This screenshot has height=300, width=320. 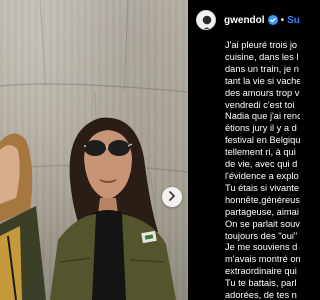 What do you see at coordinates (262, 199) in the screenshot?
I see `caption-line: honnête,généreus` at bounding box center [262, 199].